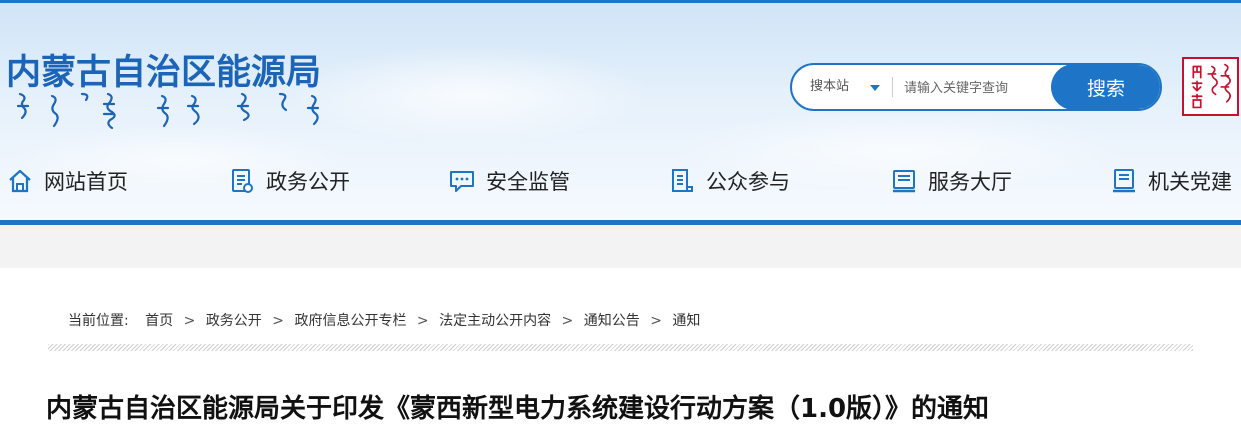 The image size is (1241, 435). Describe the element at coordinates (875, 88) in the screenshot. I see `chevron-down-icon` at that location.